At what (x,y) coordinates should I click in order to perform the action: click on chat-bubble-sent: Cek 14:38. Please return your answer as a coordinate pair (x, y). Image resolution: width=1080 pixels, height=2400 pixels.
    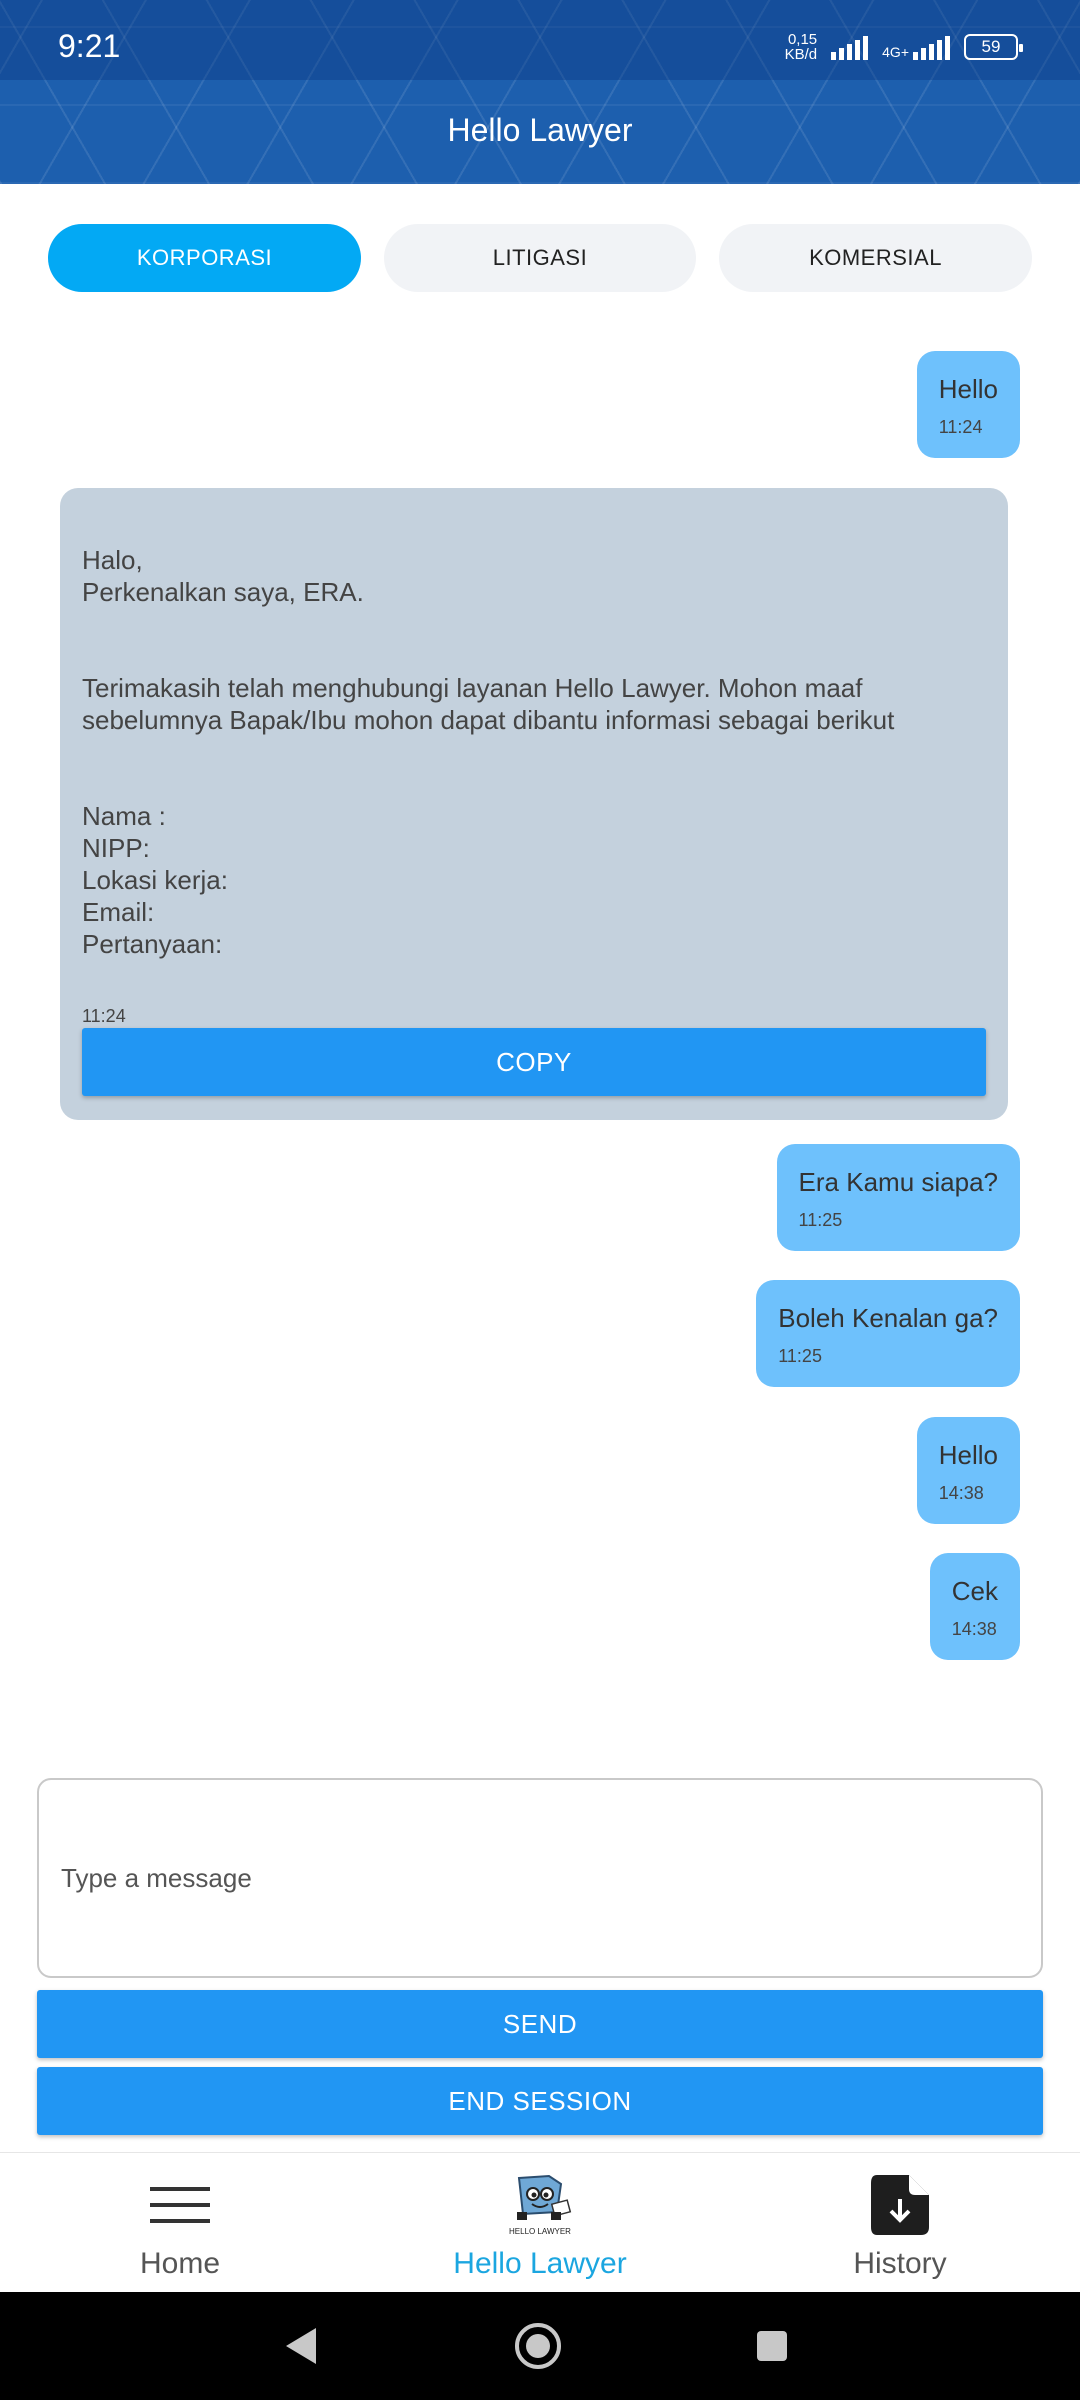
    Looking at the image, I should click on (974, 1606).